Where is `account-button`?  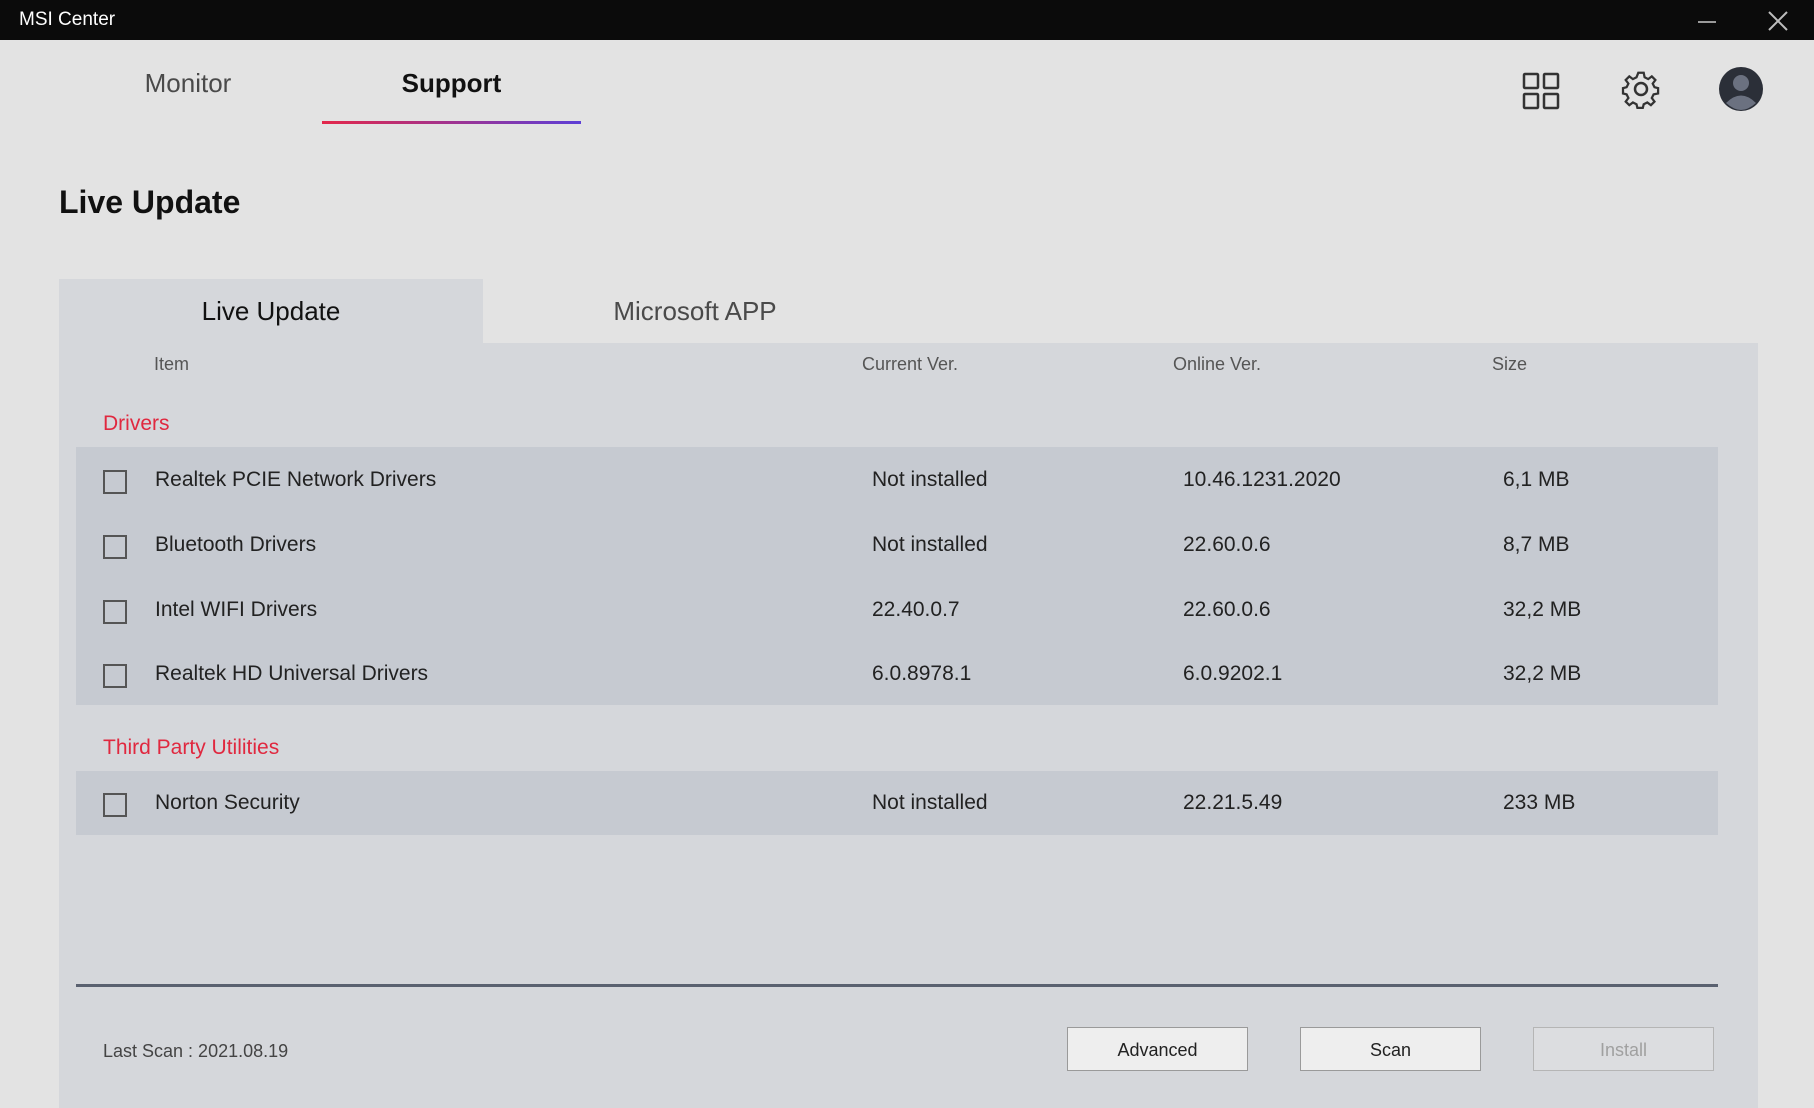
account-button is located at coordinates (1741, 91).